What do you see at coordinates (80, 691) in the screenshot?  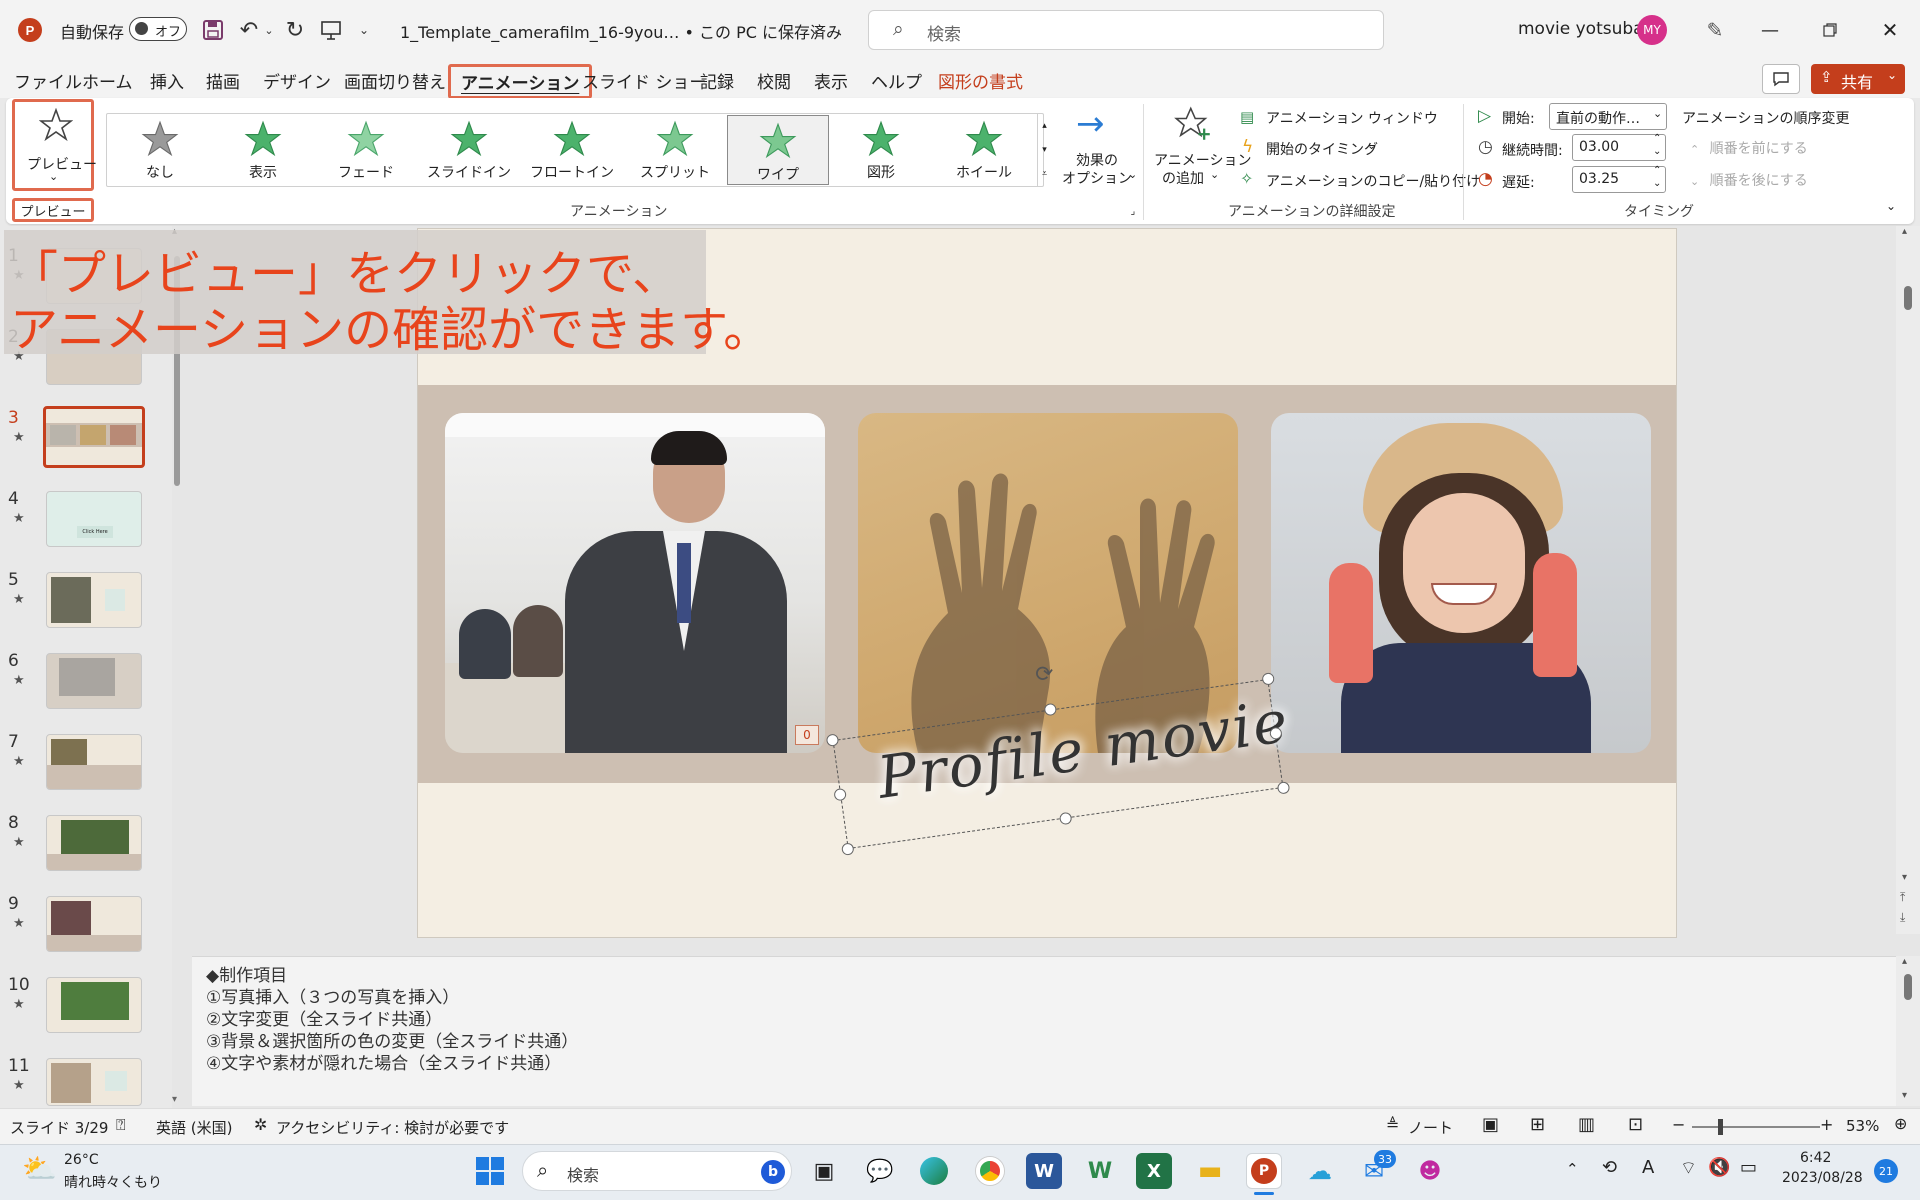 I see `thumbnail-item: 6 ★` at bounding box center [80, 691].